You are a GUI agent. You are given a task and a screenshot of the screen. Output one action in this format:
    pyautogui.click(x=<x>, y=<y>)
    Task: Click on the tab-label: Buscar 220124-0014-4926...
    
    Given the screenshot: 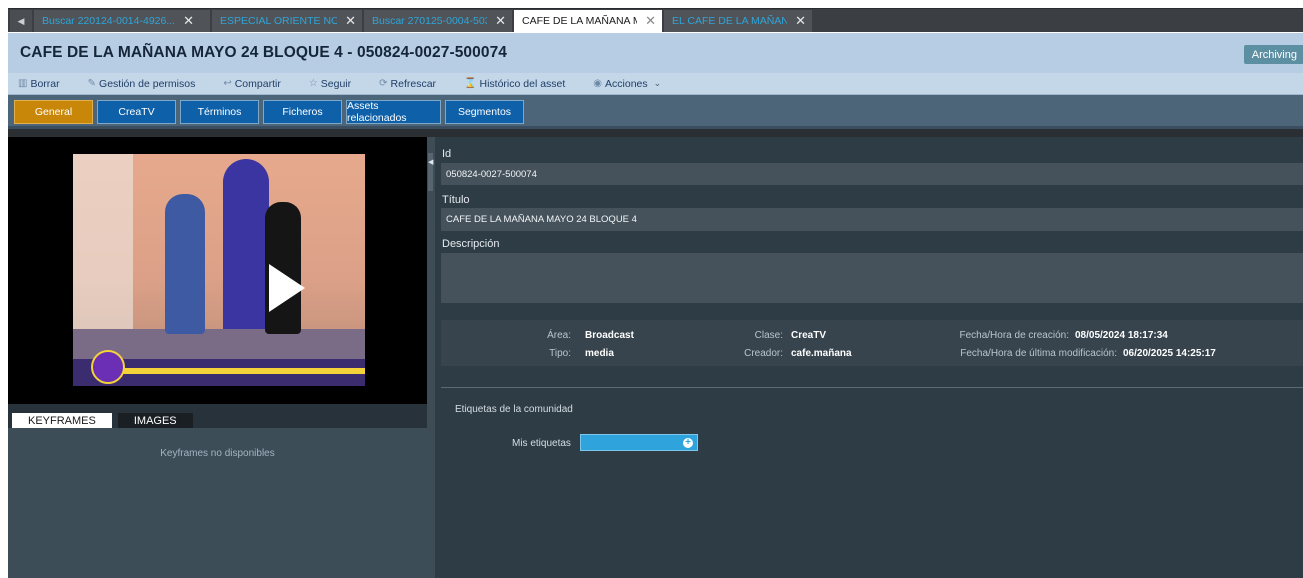 What is the action you would take?
    pyautogui.click(x=109, y=21)
    